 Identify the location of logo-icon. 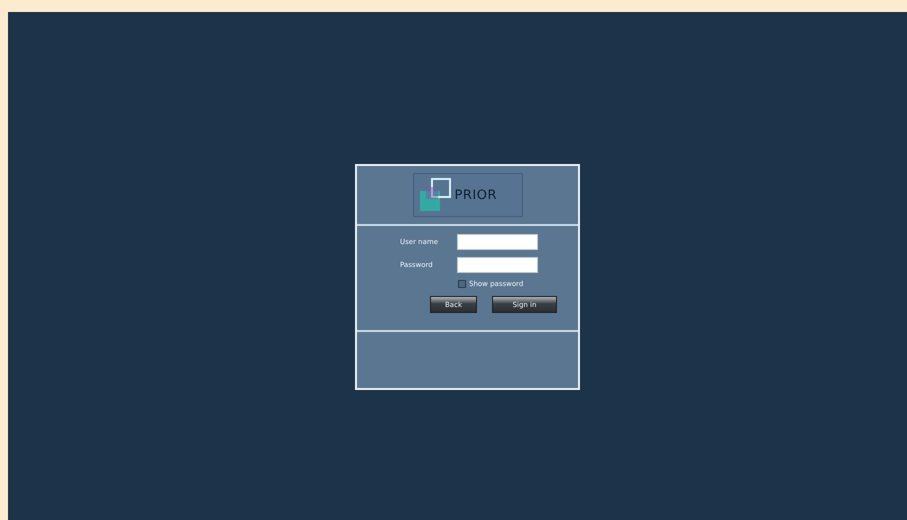
(435, 195).